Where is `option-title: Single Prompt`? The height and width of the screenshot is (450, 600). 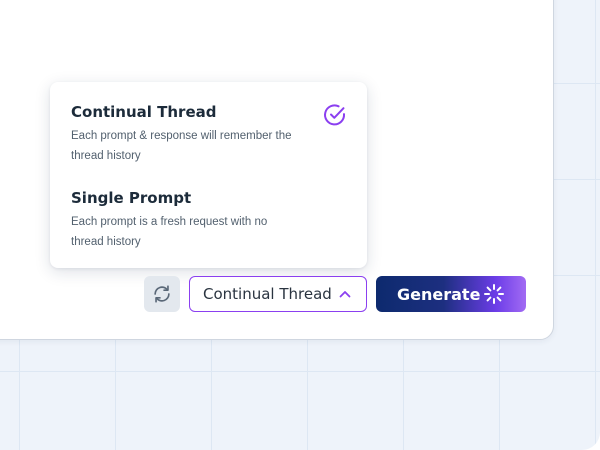 option-title: Single Prompt is located at coordinates (131, 198).